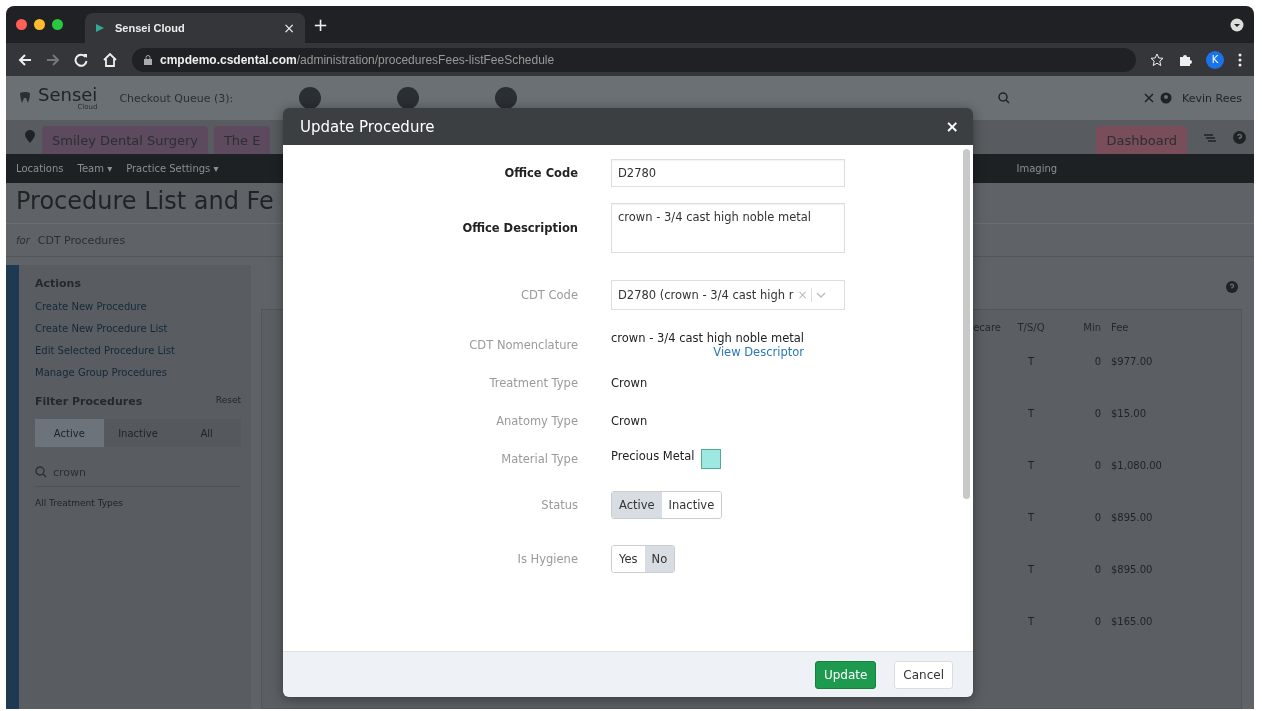 The image size is (1262, 711). I want to click on tab-search-icon, so click(1237, 24).